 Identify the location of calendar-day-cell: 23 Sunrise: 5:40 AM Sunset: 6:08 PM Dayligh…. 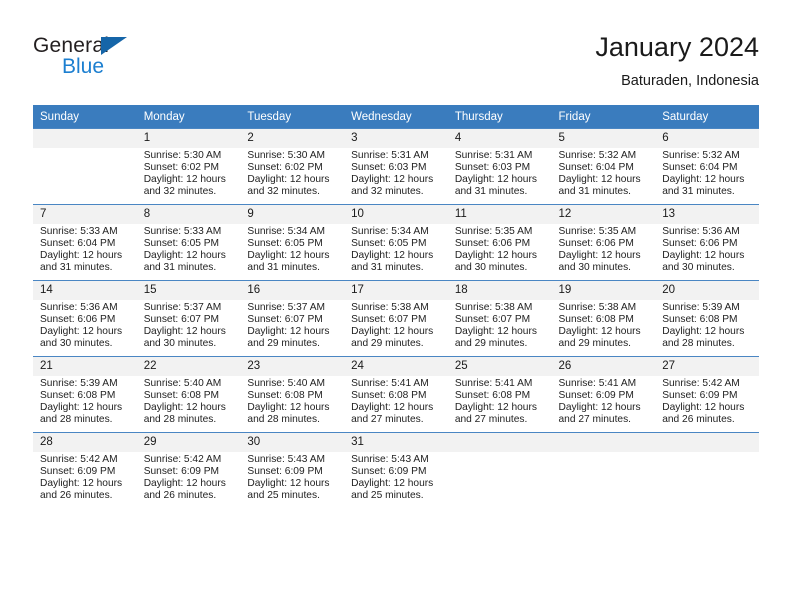
(292, 394).